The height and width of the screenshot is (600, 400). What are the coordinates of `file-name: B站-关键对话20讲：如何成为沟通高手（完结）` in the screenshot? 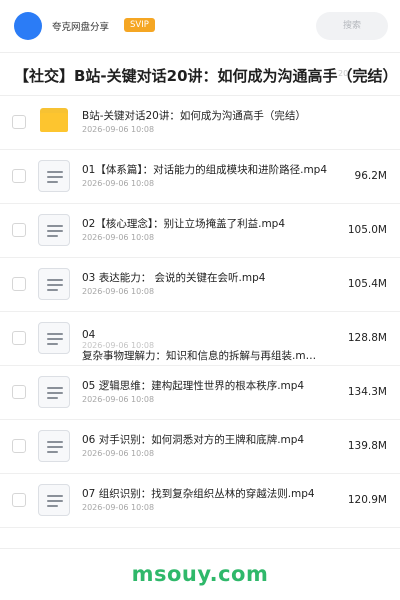 It's located at (194, 116).